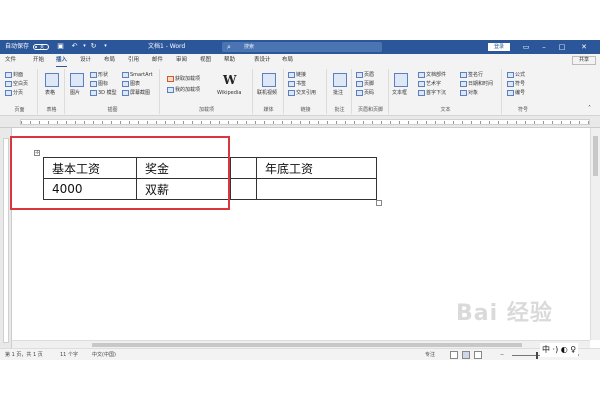 Image resolution: width=600 pixels, height=400 pixels. I want to click on chart-button: 图表, so click(131, 84).